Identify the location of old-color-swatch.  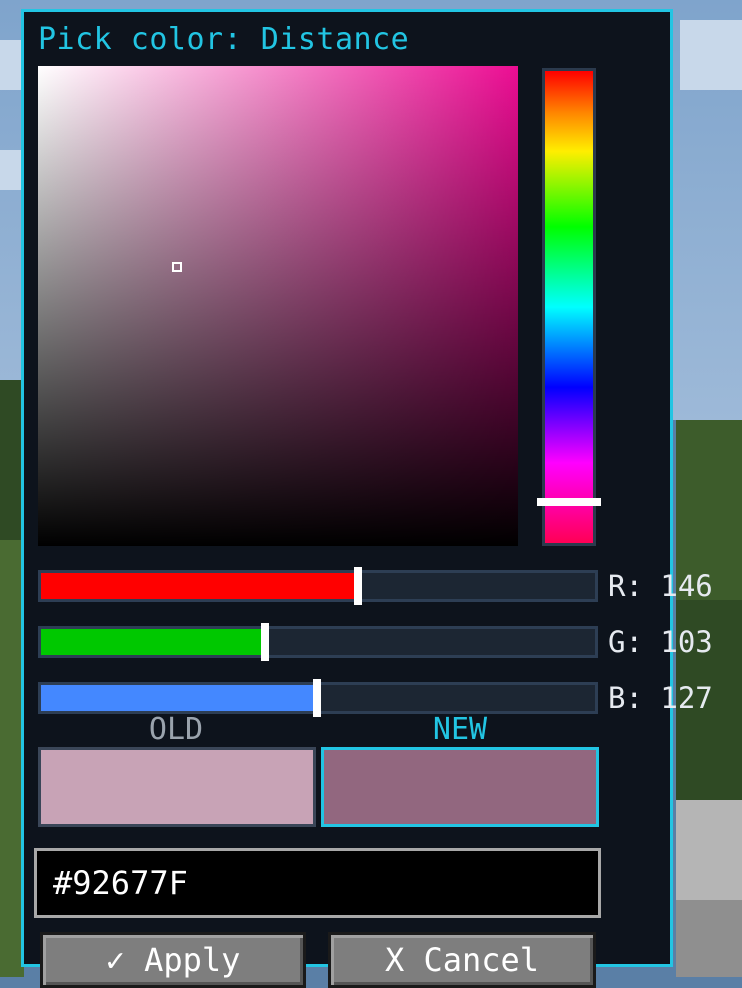
(177, 787).